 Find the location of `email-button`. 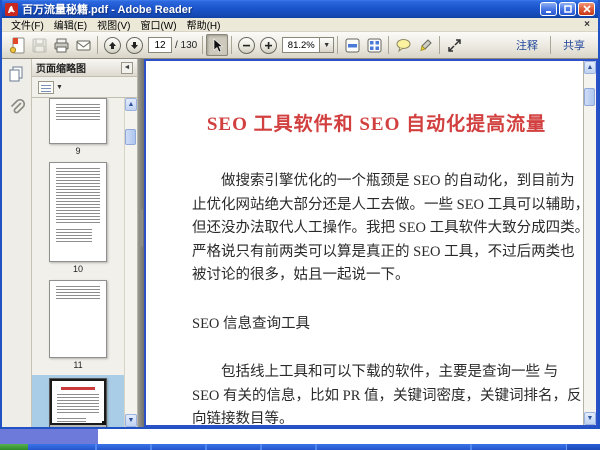

email-button is located at coordinates (83, 45).